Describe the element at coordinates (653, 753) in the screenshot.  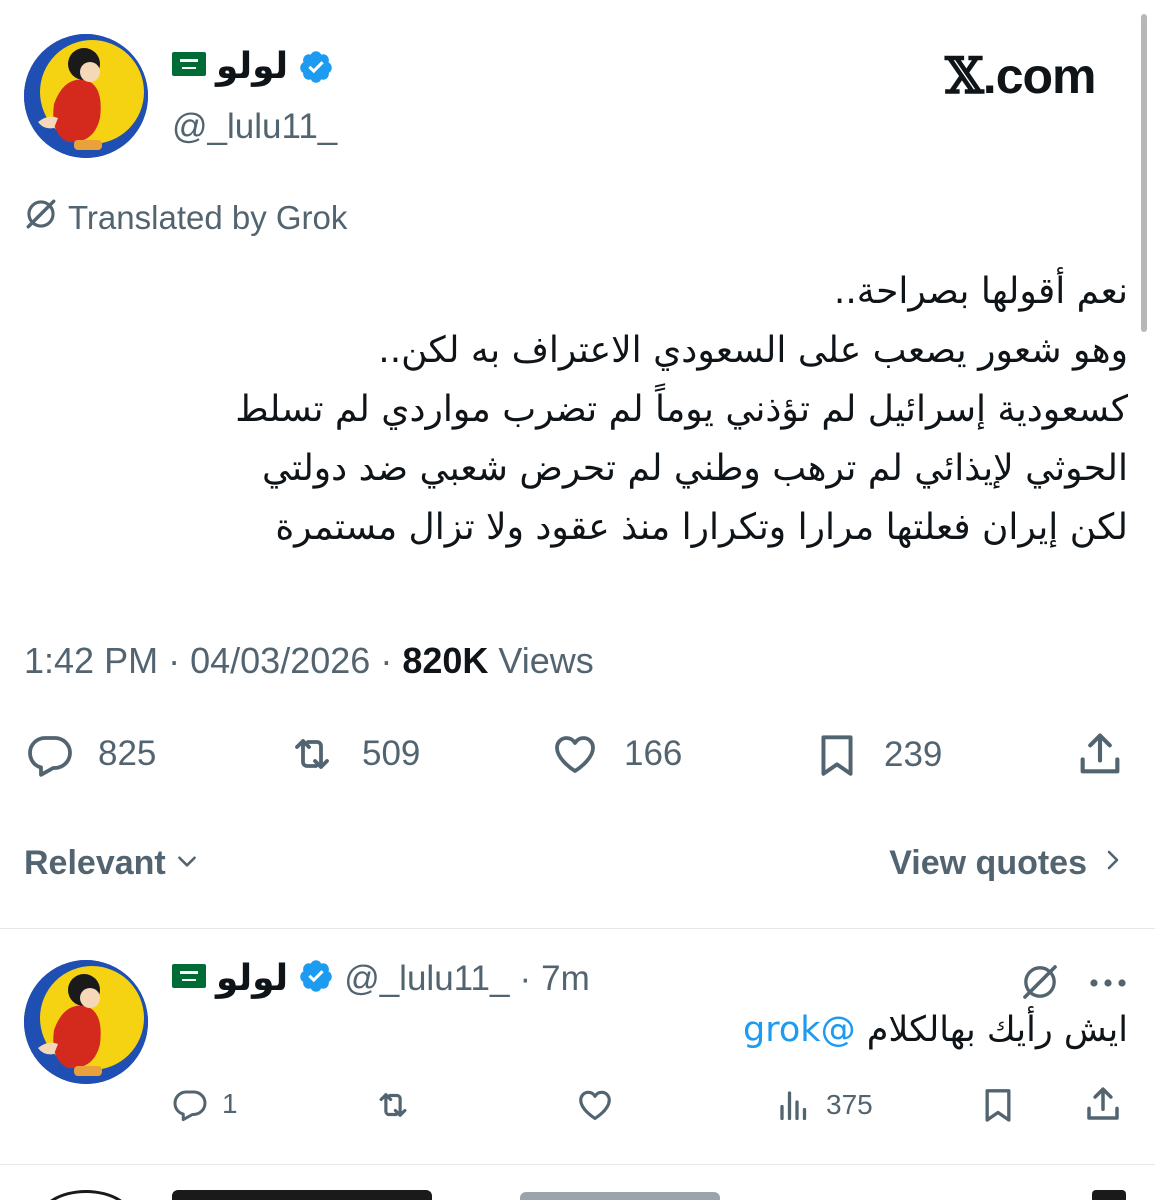
I see `like-count: 166` at that location.